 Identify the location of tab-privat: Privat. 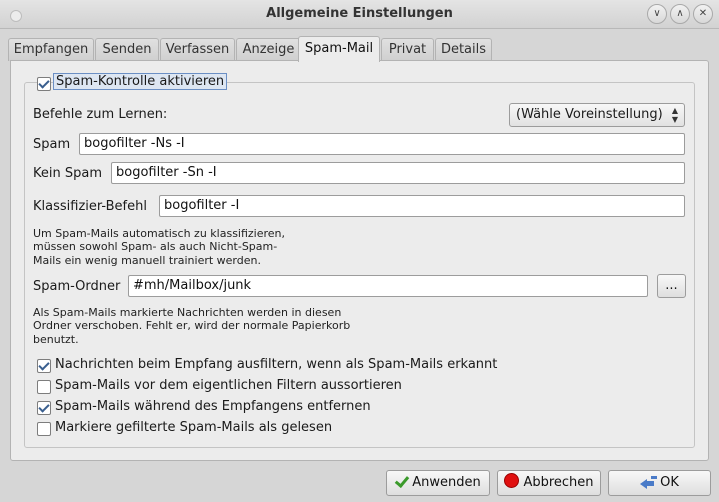
(407, 49).